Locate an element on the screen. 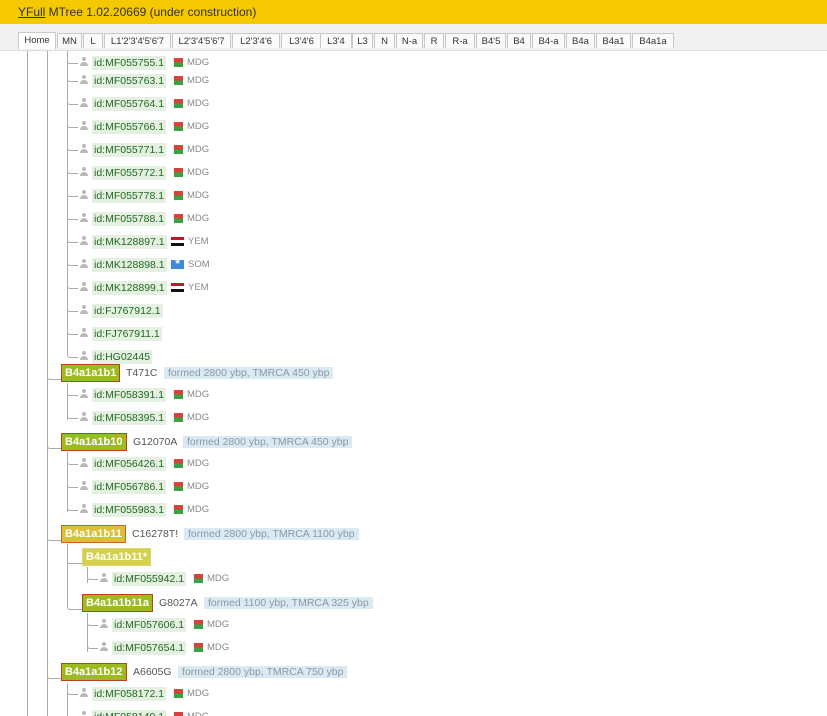 The height and width of the screenshot is (716, 827). tab-home: Home is located at coordinates (37, 40).